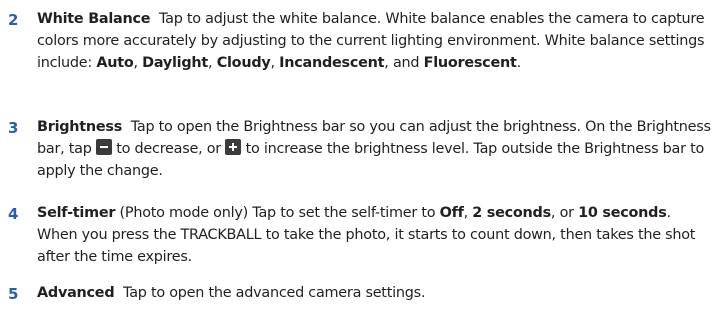  Describe the element at coordinates (13, 294) in the screenshot. I see `item-number: 5` at that location.